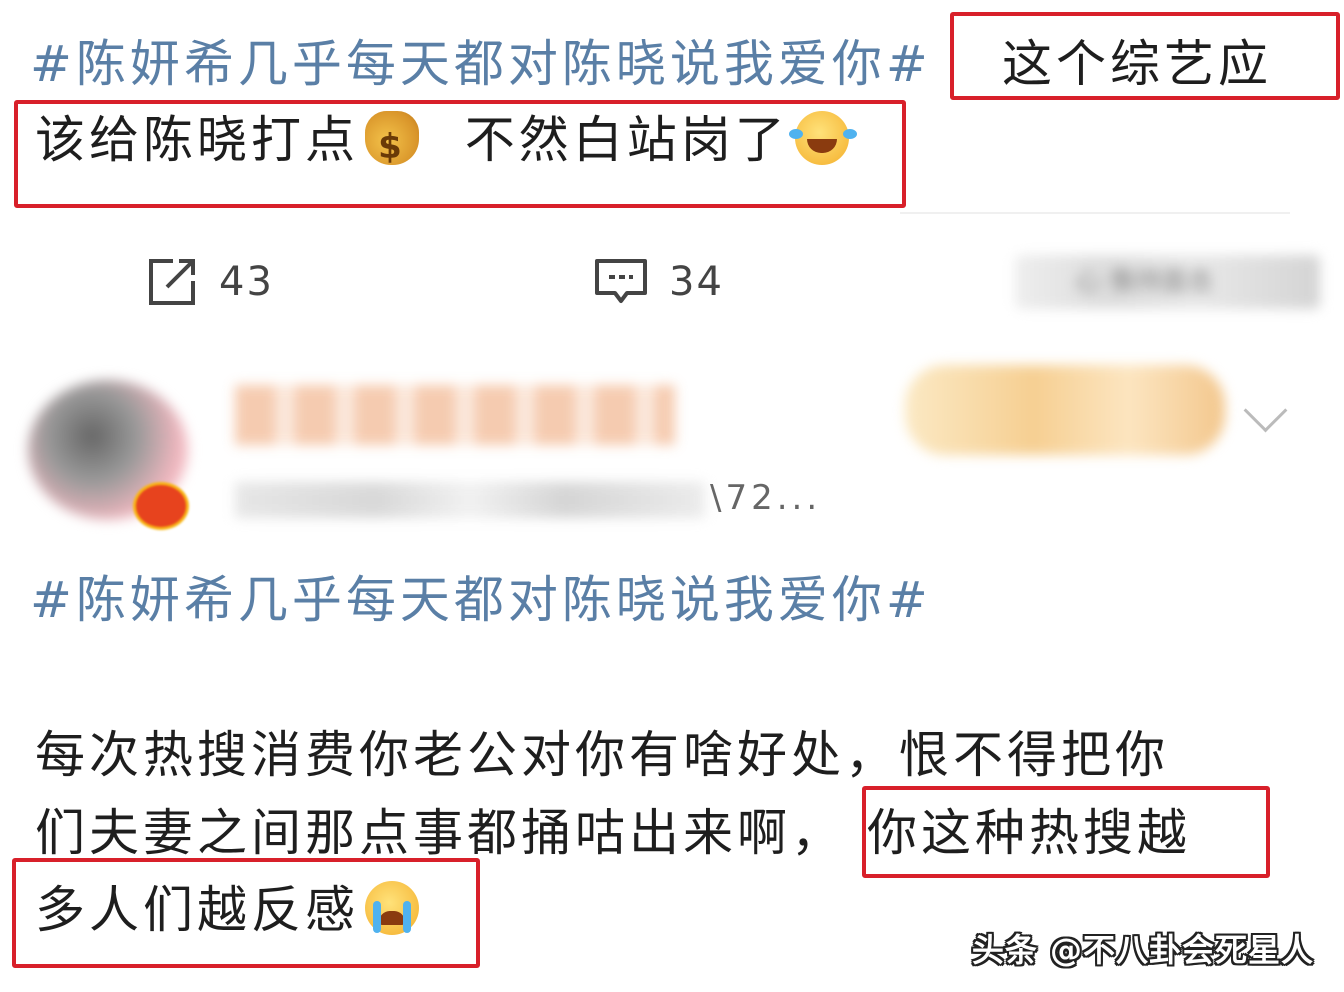 This screenshot has height=992, width=1344. Describe the element at coordinates (1095, 213) in the screenshot. I see `divider` at that location.